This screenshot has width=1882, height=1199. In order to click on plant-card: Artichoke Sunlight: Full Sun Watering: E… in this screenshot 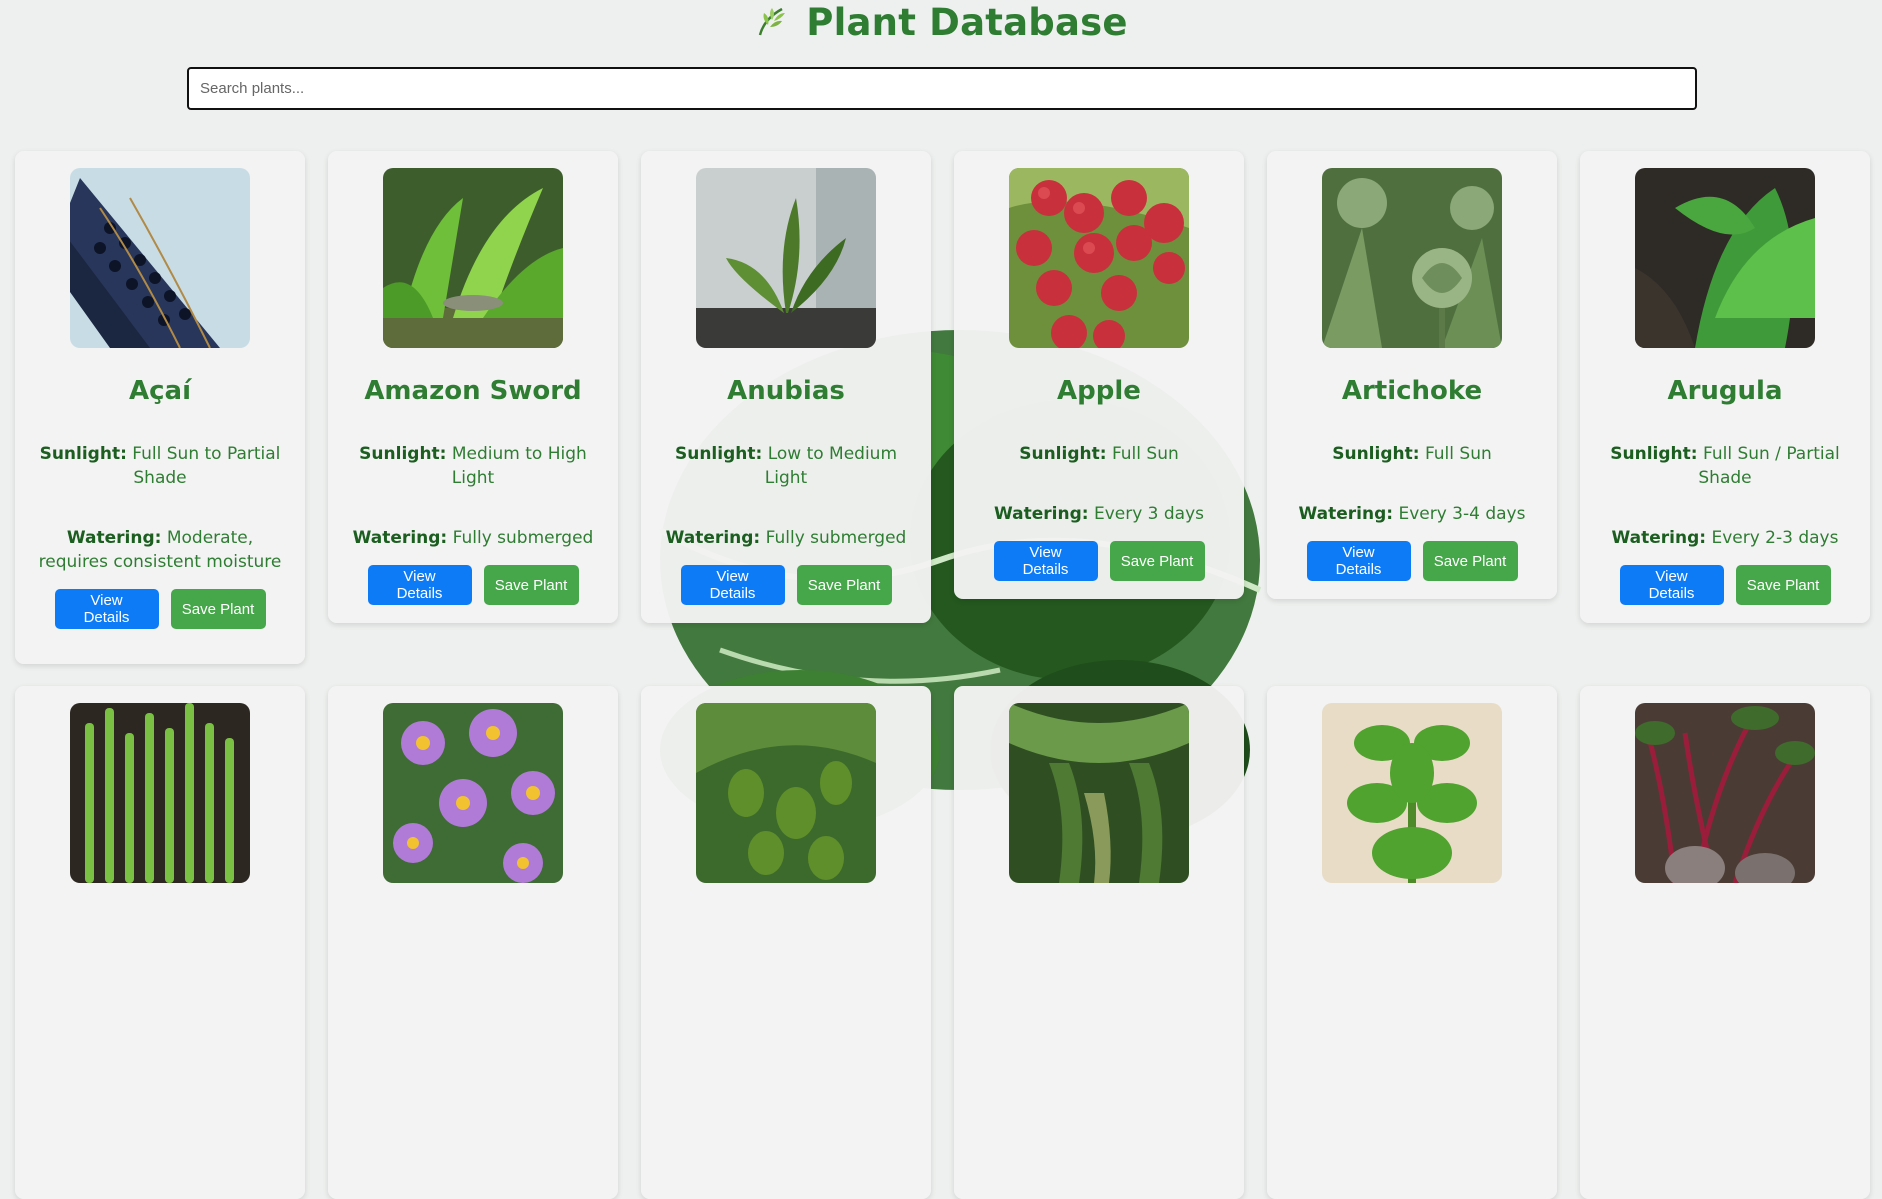, I will do `click(1412, 375)`.